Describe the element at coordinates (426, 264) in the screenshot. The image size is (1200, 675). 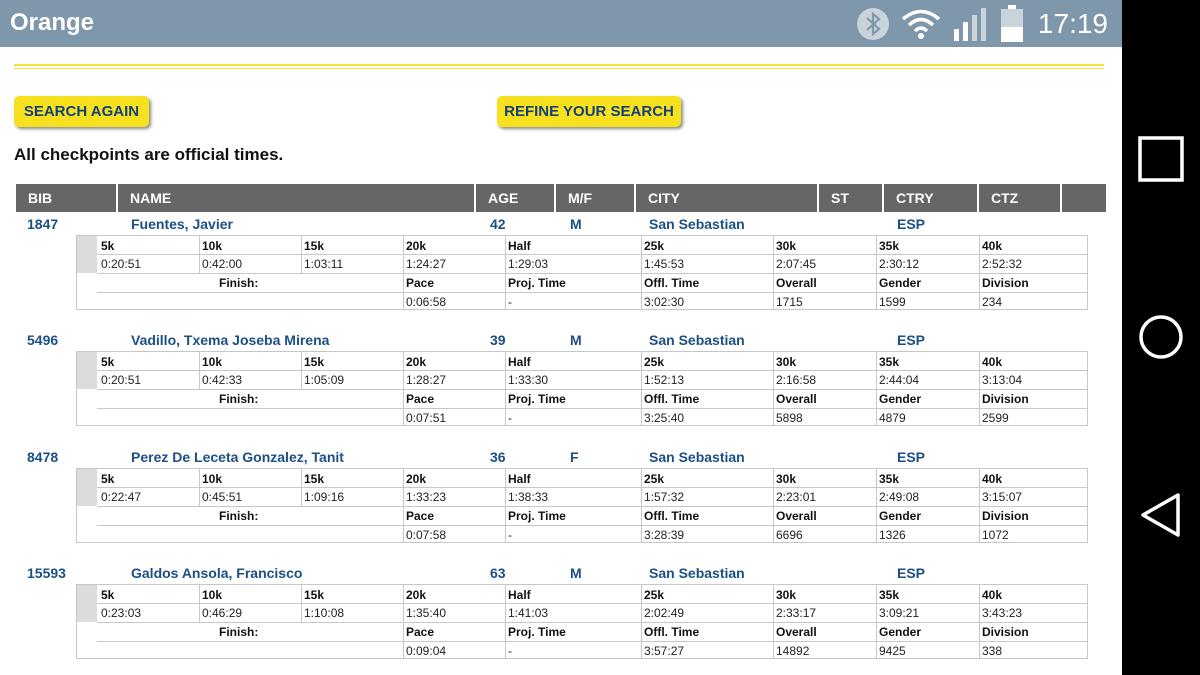
I see `split-time: 1:24:27` at that location.